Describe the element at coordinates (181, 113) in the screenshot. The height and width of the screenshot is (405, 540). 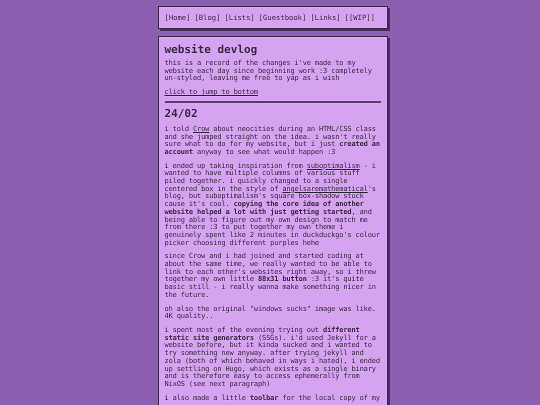
I see `entry-date: 24/02` at that location.